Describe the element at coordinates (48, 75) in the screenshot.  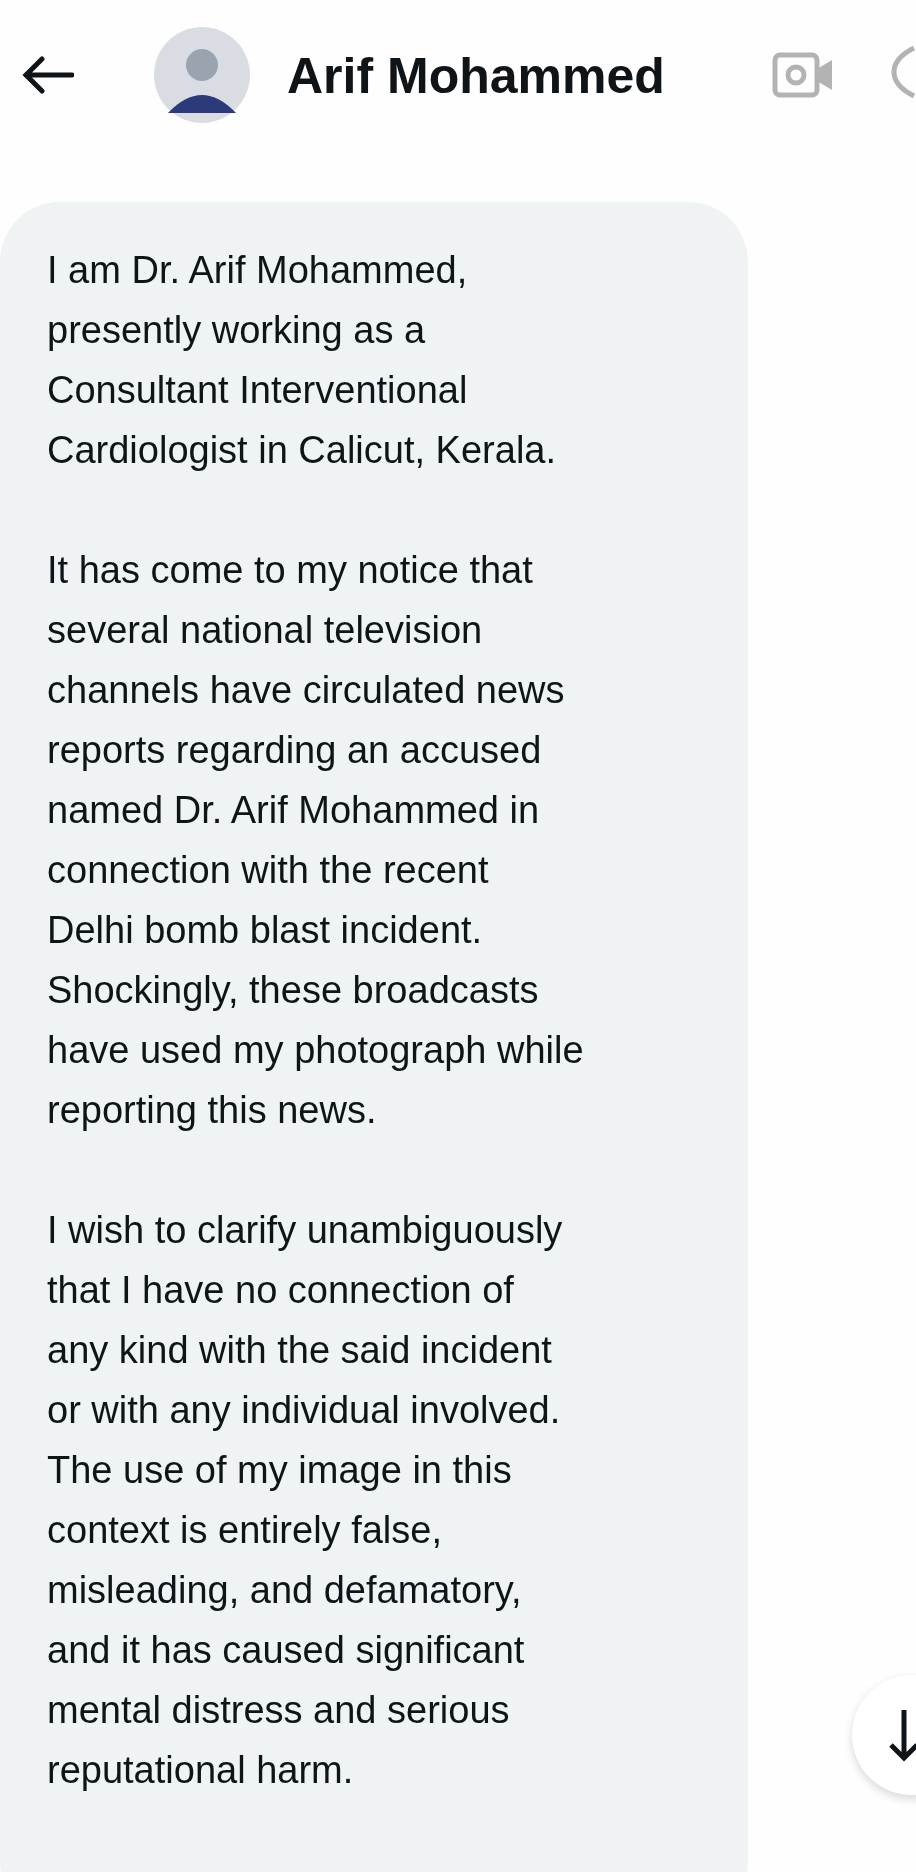
I see `back-icon` at that location.